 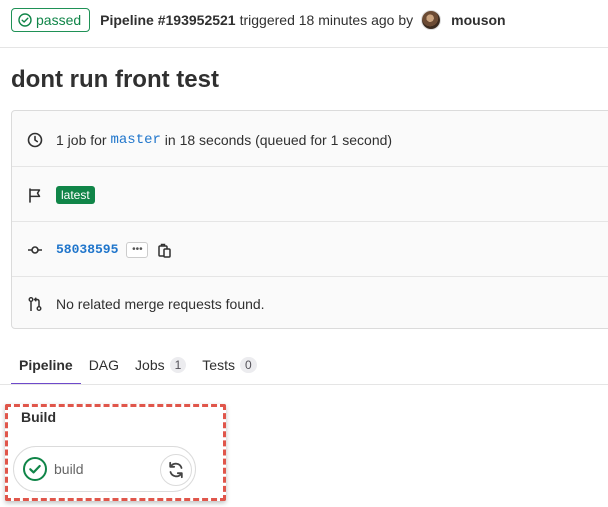 What do you see at coordinates (35, 249) in the screenshot?
I see `commit-icon` at bounding box center [35, 249].